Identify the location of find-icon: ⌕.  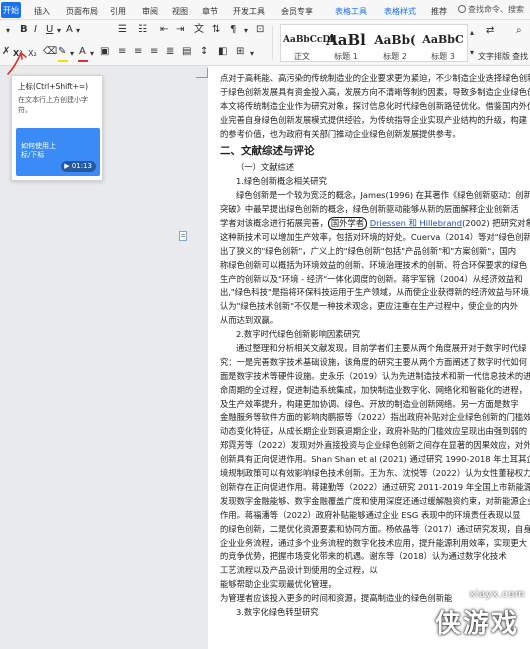
(519, 31).